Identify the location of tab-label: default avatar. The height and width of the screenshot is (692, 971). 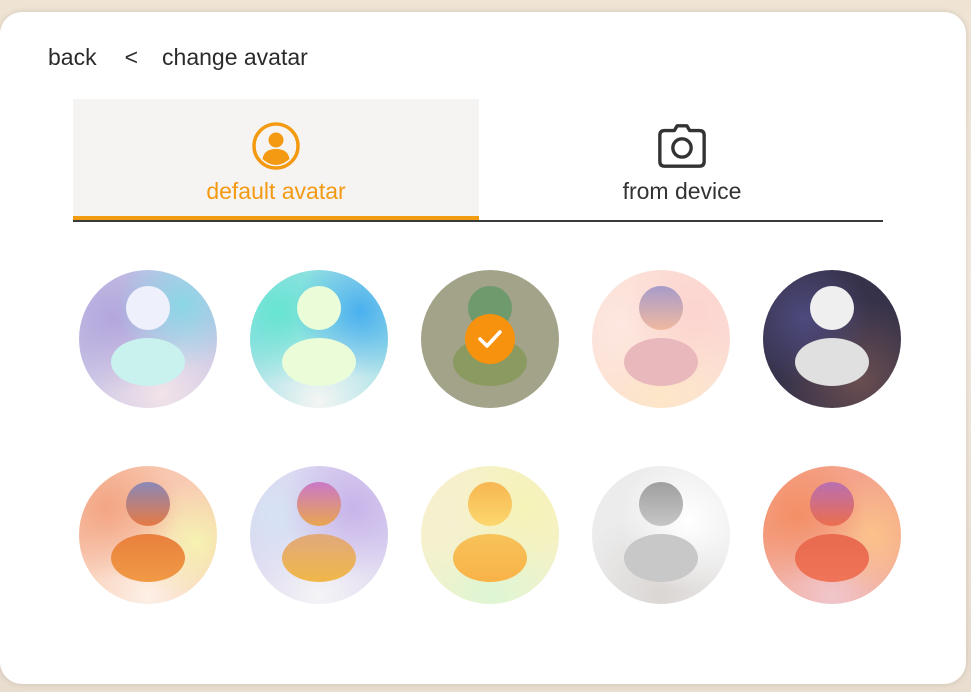
(276, 191).